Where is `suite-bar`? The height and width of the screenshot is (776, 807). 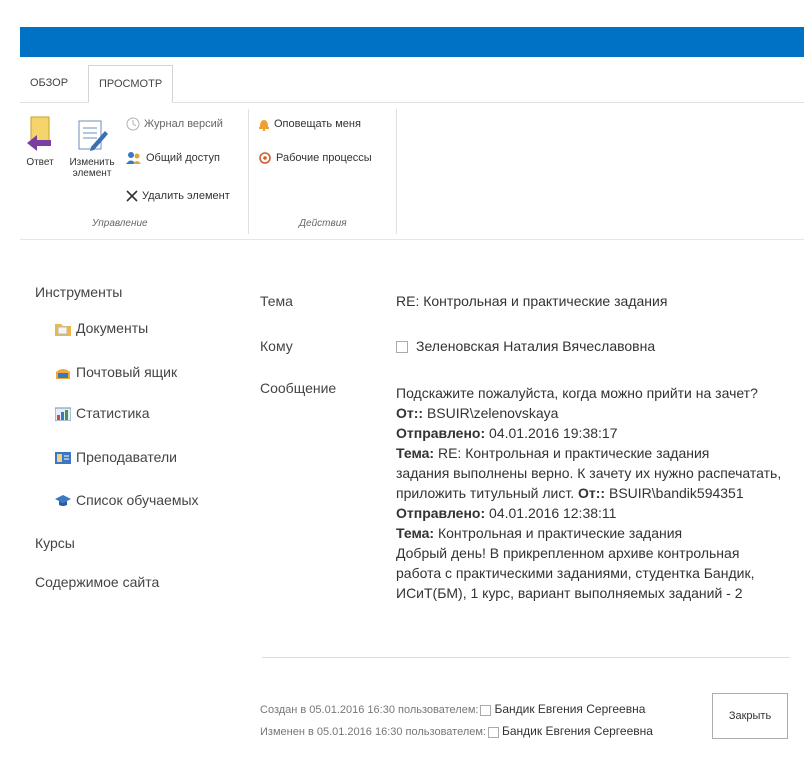 suite-bar is located at coordinates (412, 42).